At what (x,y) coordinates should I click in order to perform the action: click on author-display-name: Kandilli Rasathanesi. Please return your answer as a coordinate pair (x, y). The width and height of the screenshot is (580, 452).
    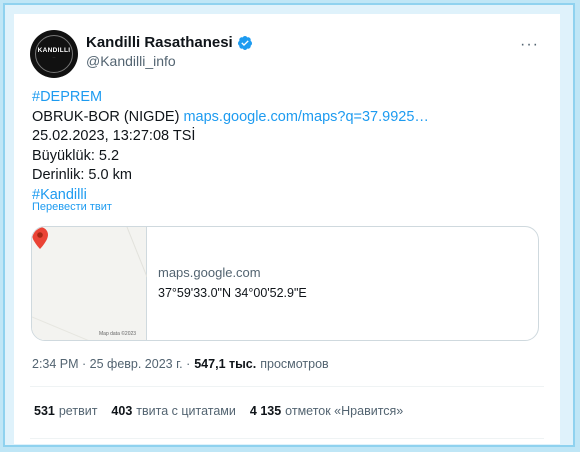
    Looking at the image, I should click on (159, 42).